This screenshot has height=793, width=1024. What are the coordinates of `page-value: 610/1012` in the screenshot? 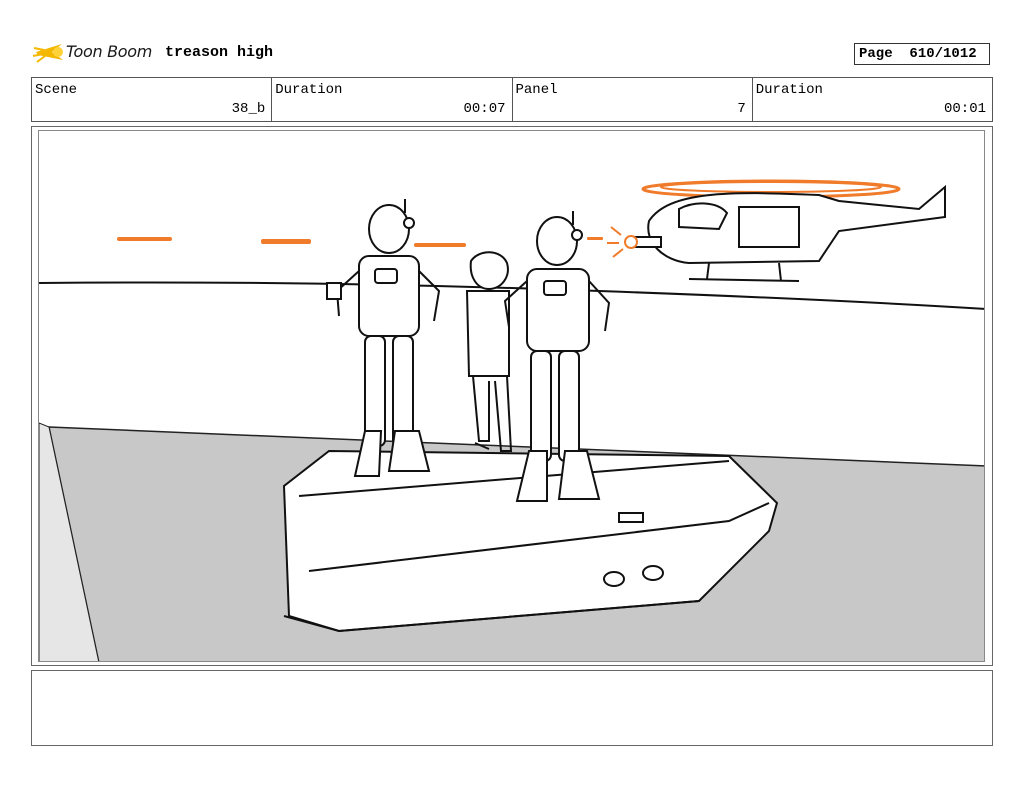 It's located at (943, 54).